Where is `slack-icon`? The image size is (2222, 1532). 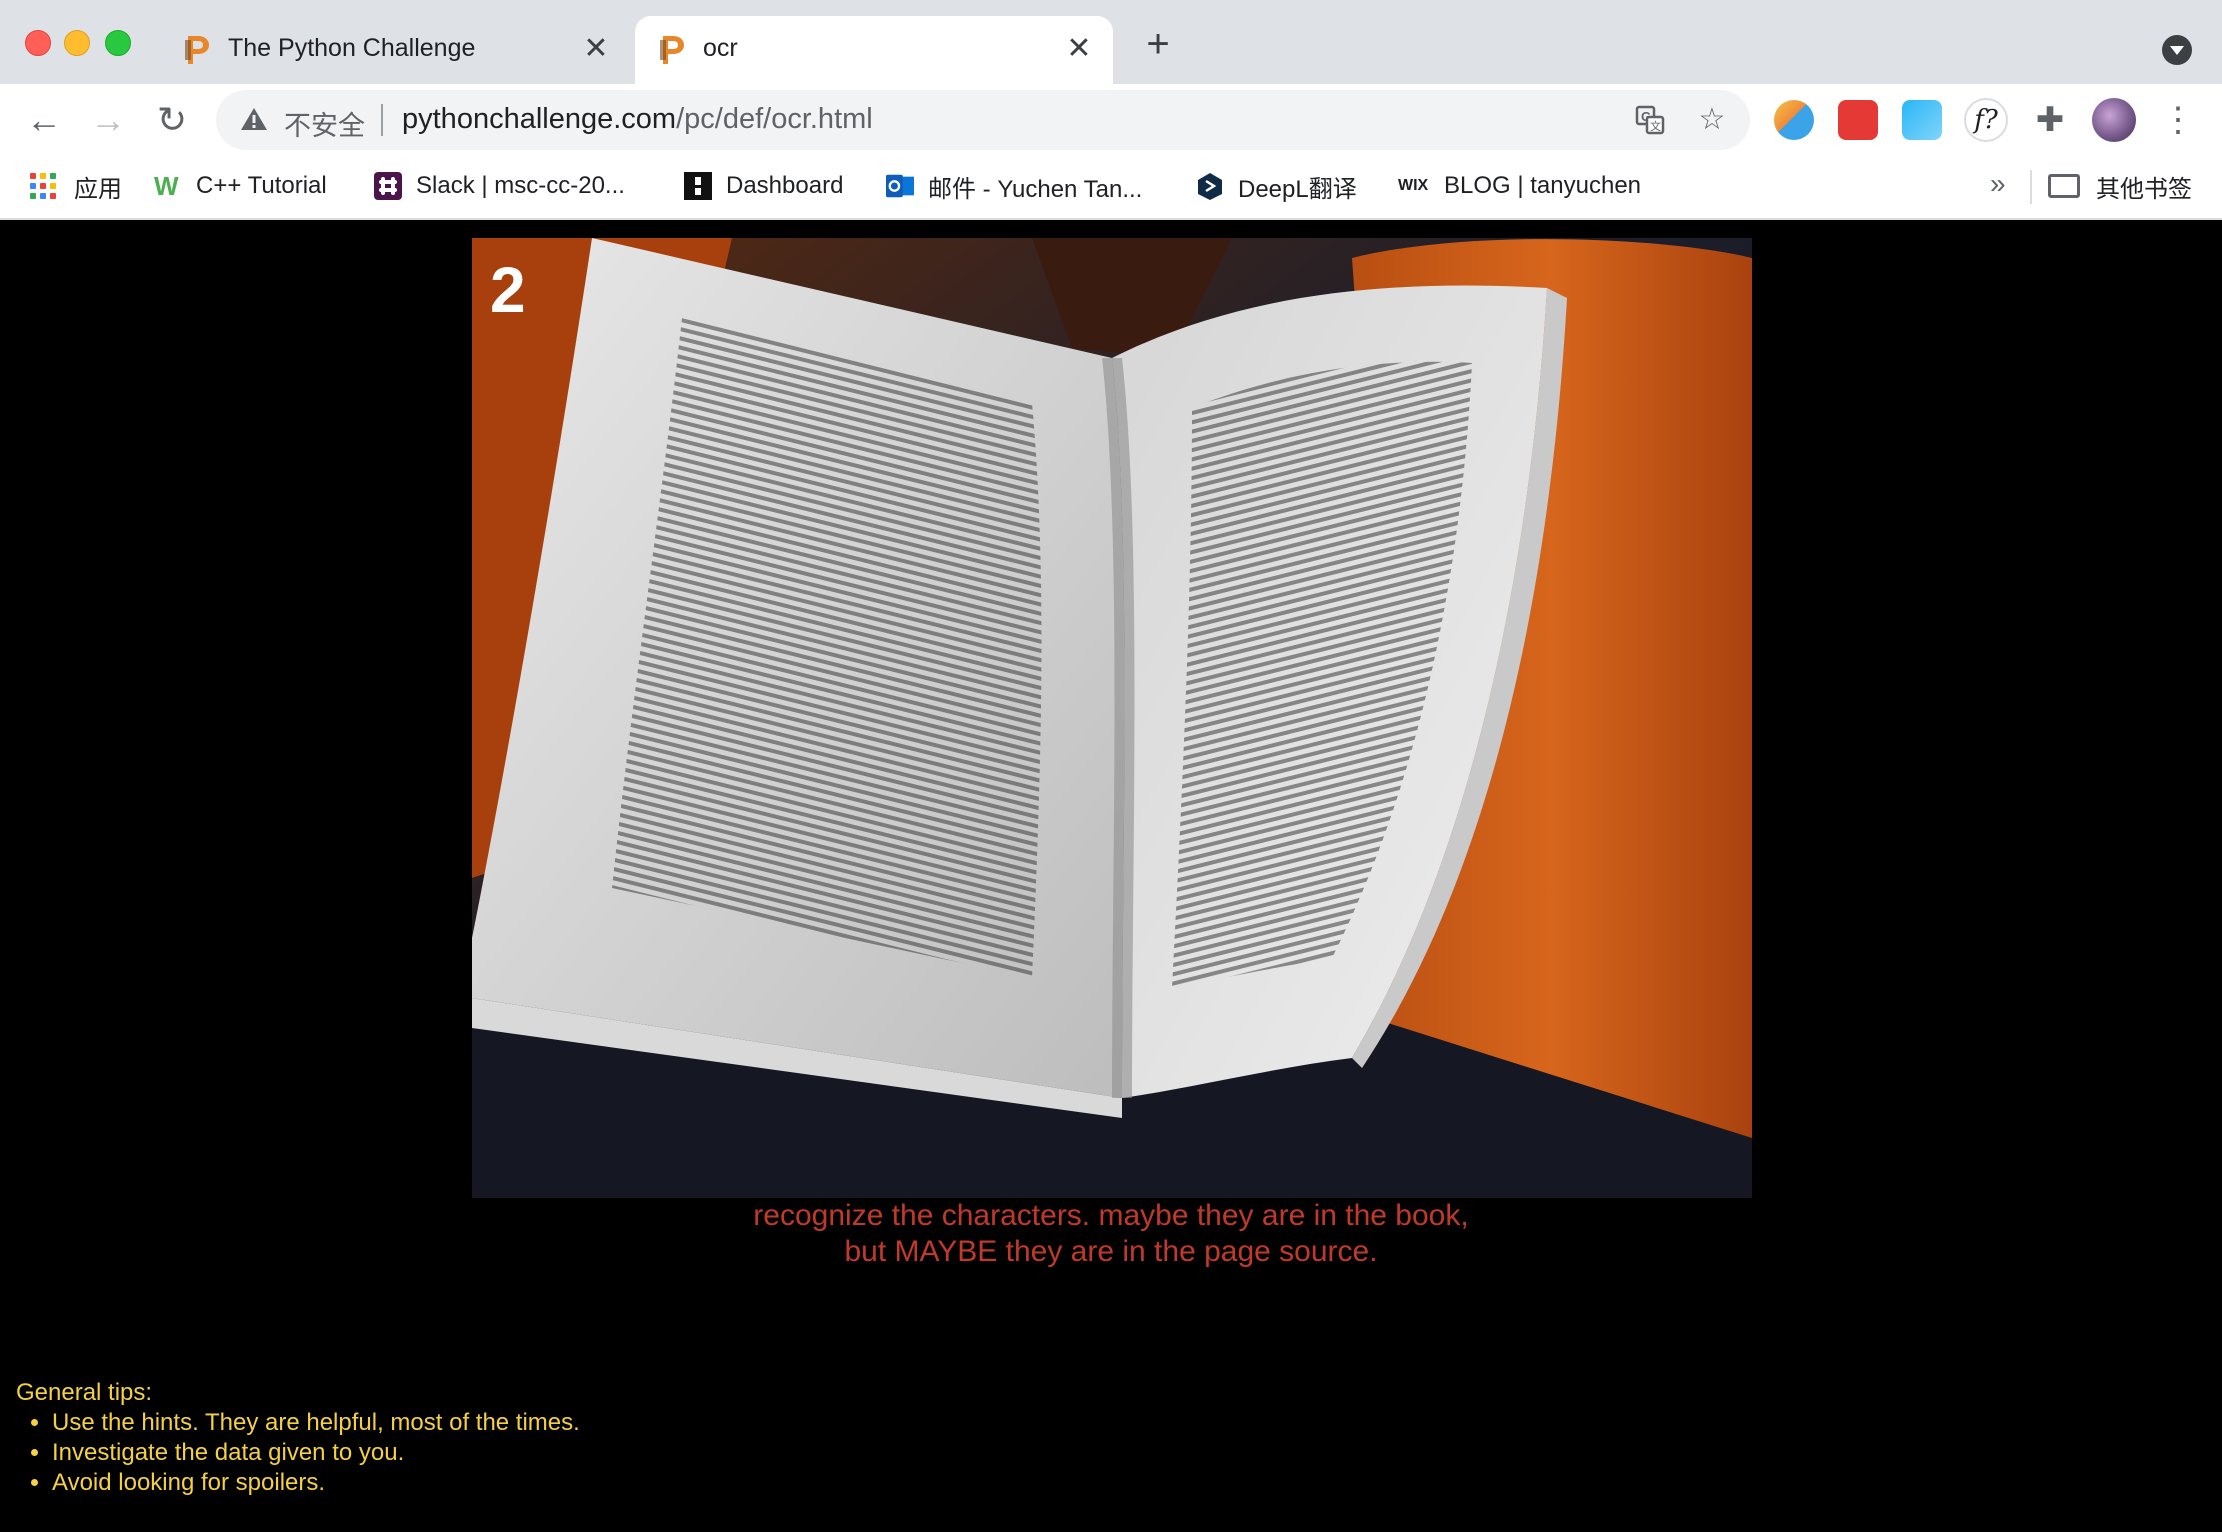 slack-icon is located at coordinates (388, 186).